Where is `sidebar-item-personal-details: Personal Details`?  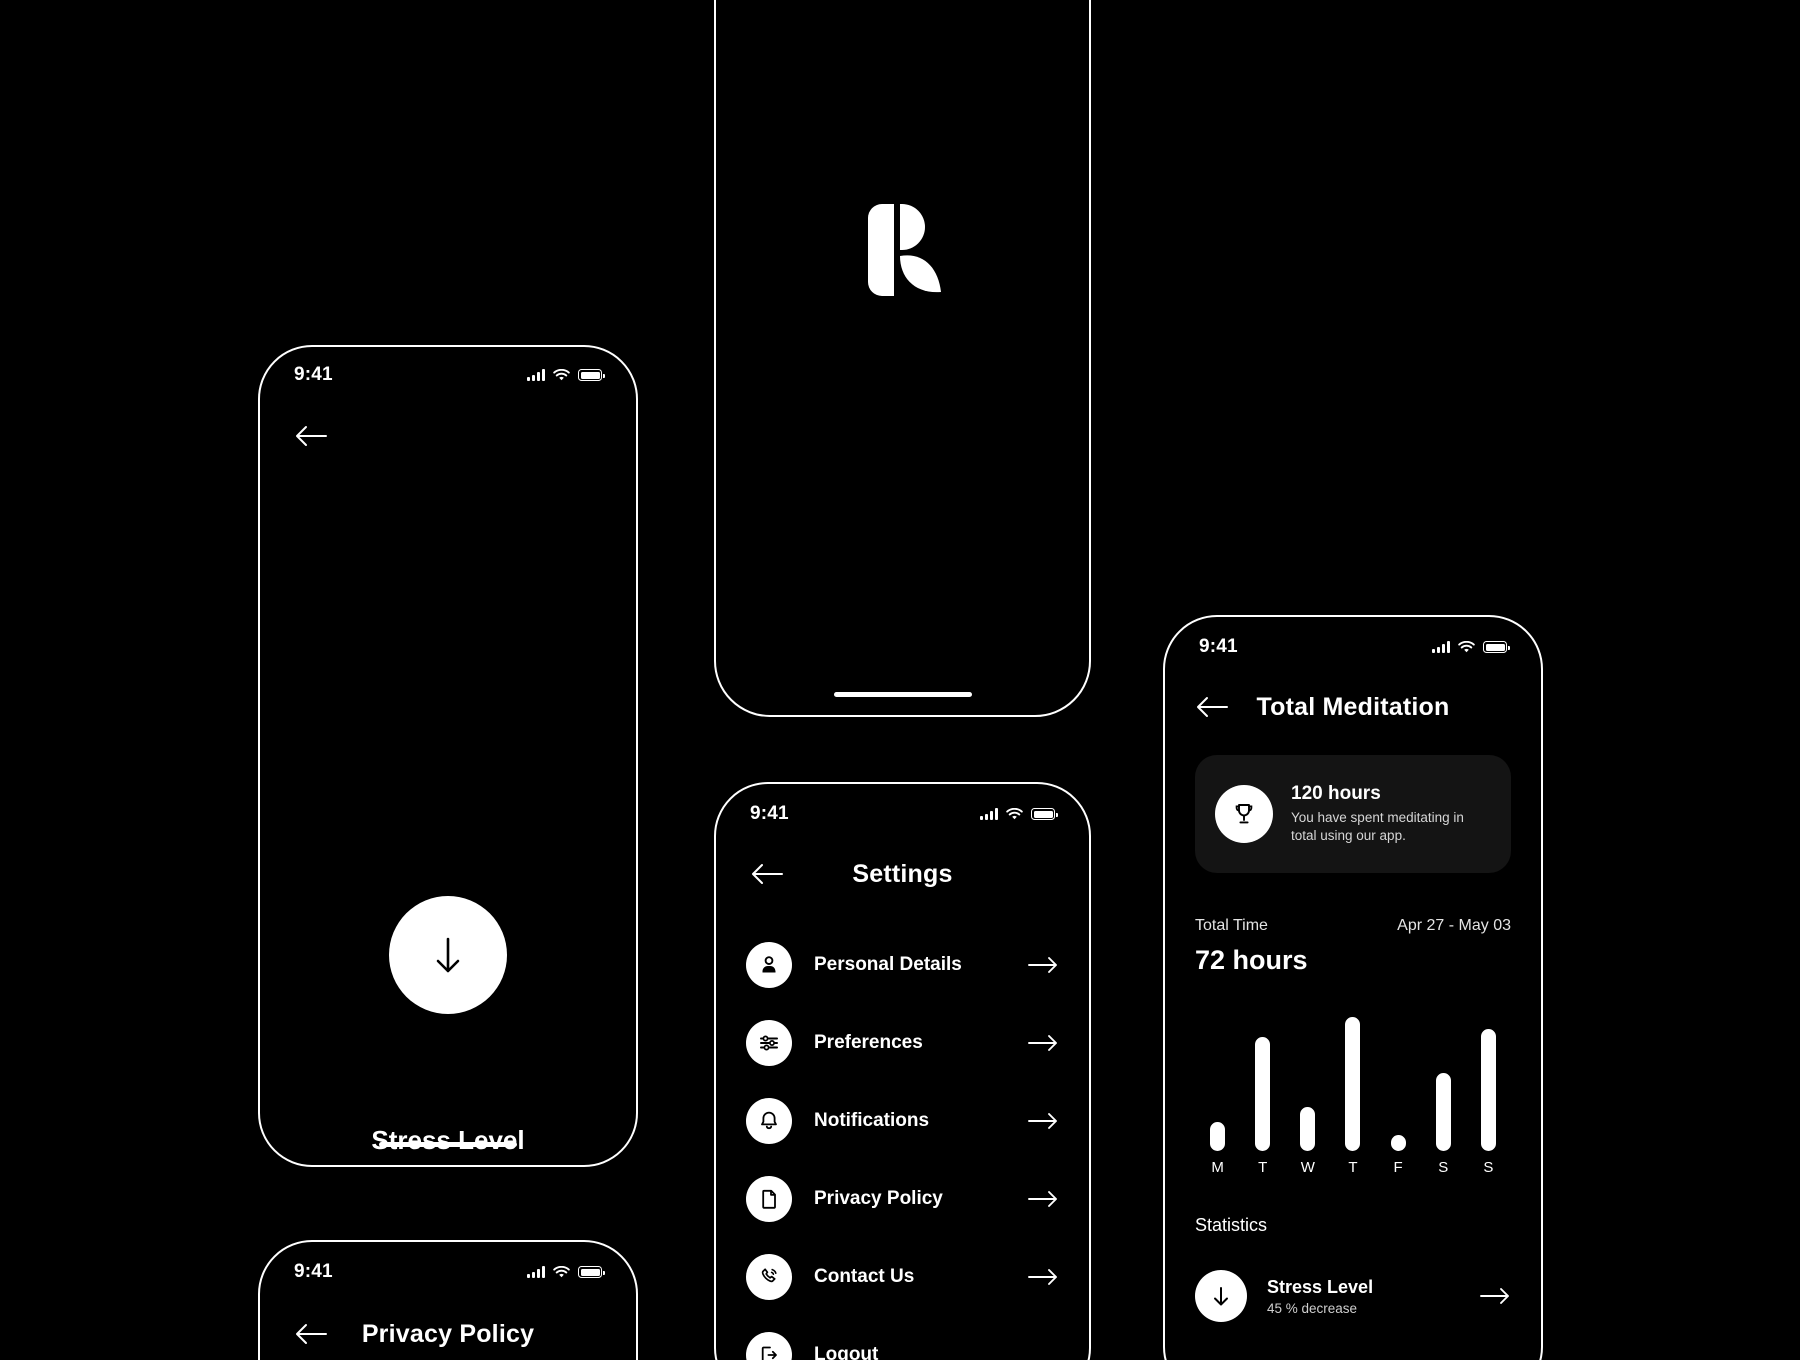 sidebar-item-personal-details: Personal Details is located at coordinates (902, 965).